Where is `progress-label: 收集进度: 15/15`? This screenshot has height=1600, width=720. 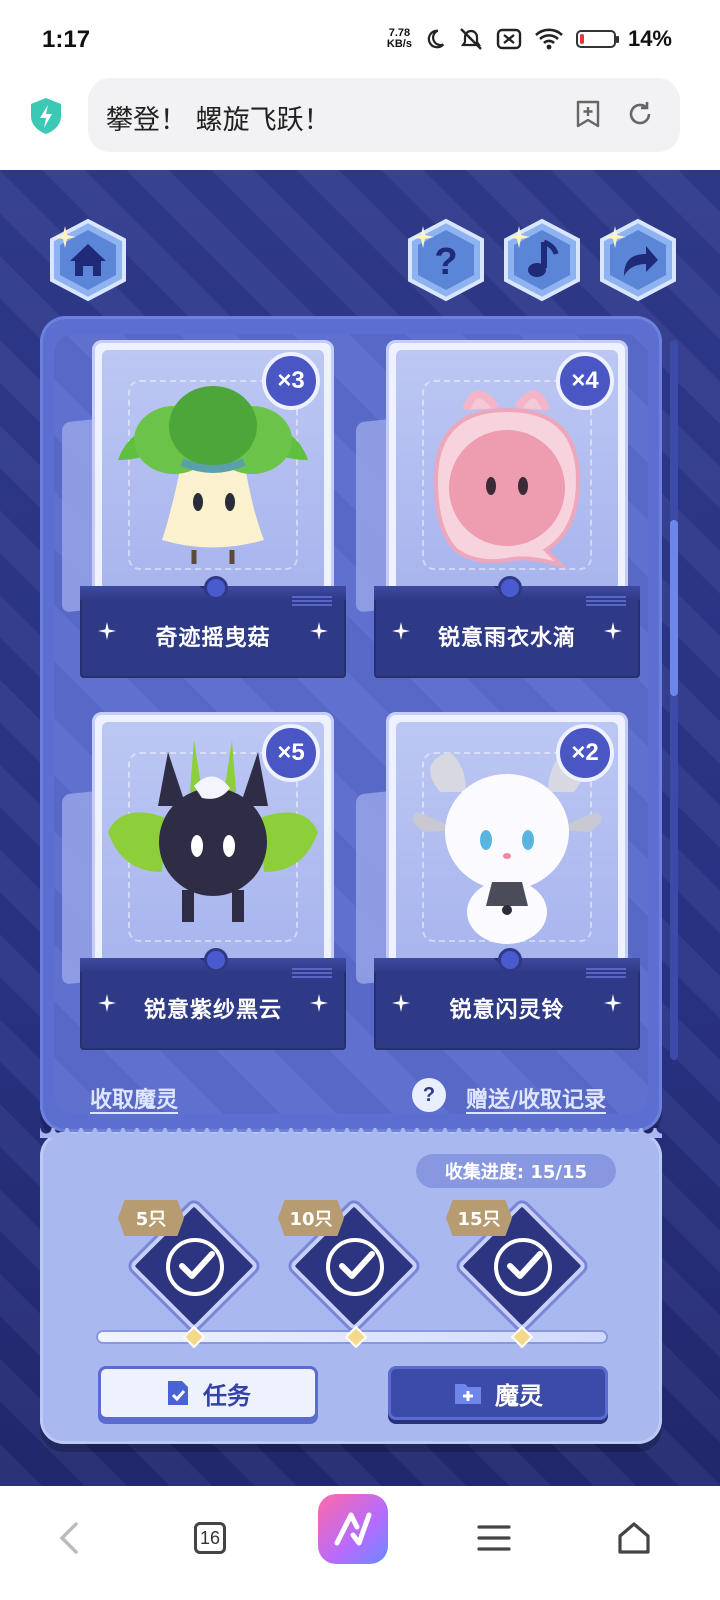 progress-label: 收集进度: 15/15 is located at coordinates (516, 1171).